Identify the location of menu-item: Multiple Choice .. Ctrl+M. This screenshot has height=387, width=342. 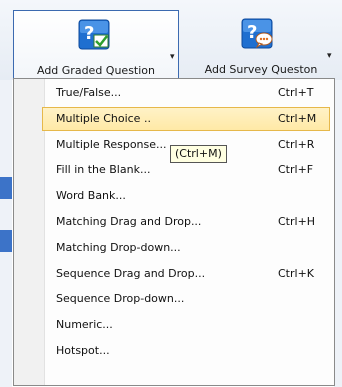
(186, 118).